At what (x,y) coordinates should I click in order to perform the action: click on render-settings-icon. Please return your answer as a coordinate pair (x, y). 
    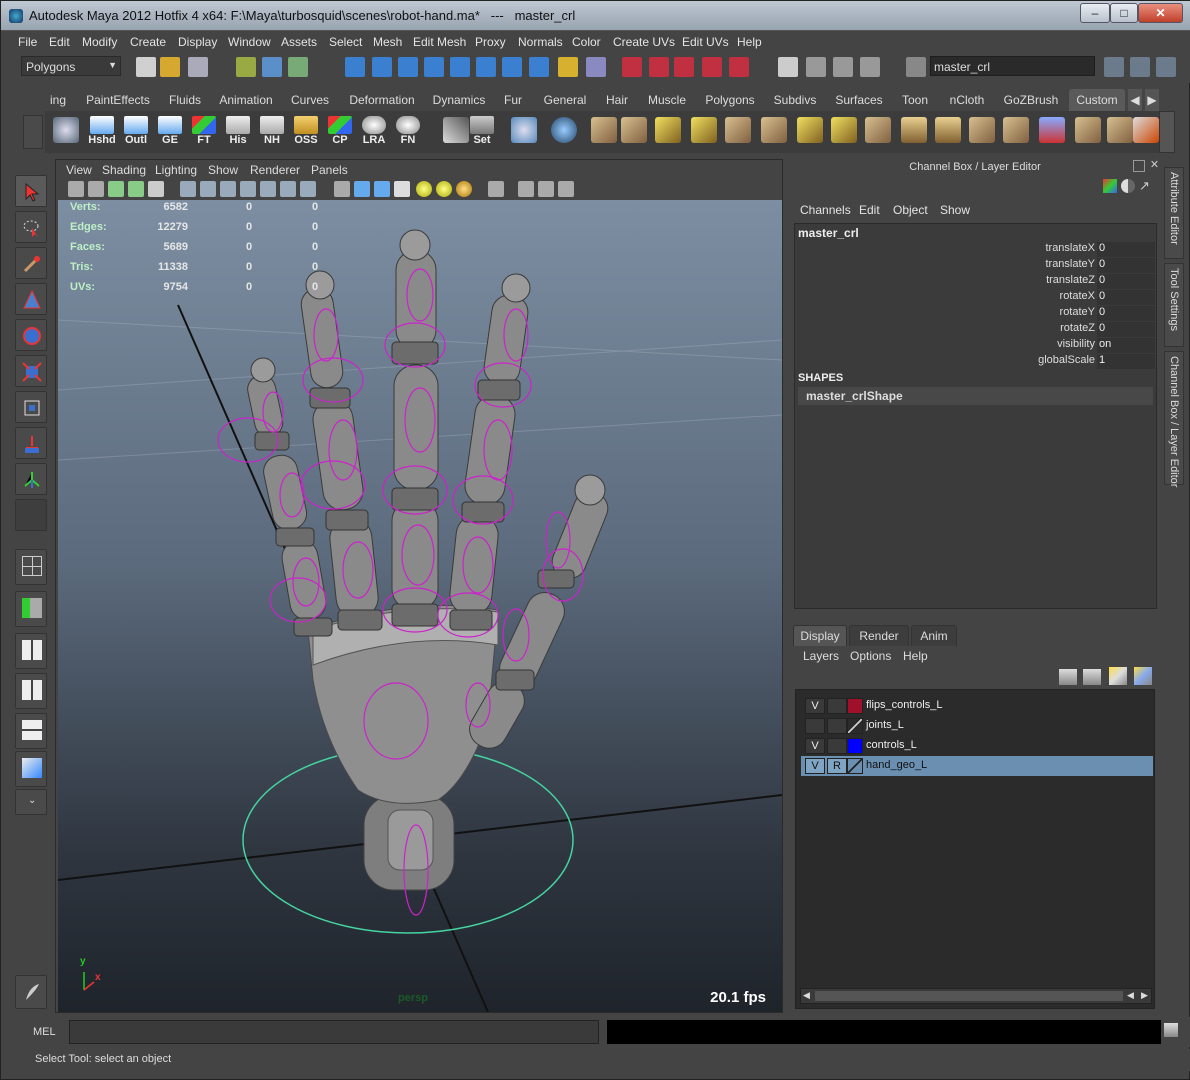
    Looking at the image, I should click on (684, 67).